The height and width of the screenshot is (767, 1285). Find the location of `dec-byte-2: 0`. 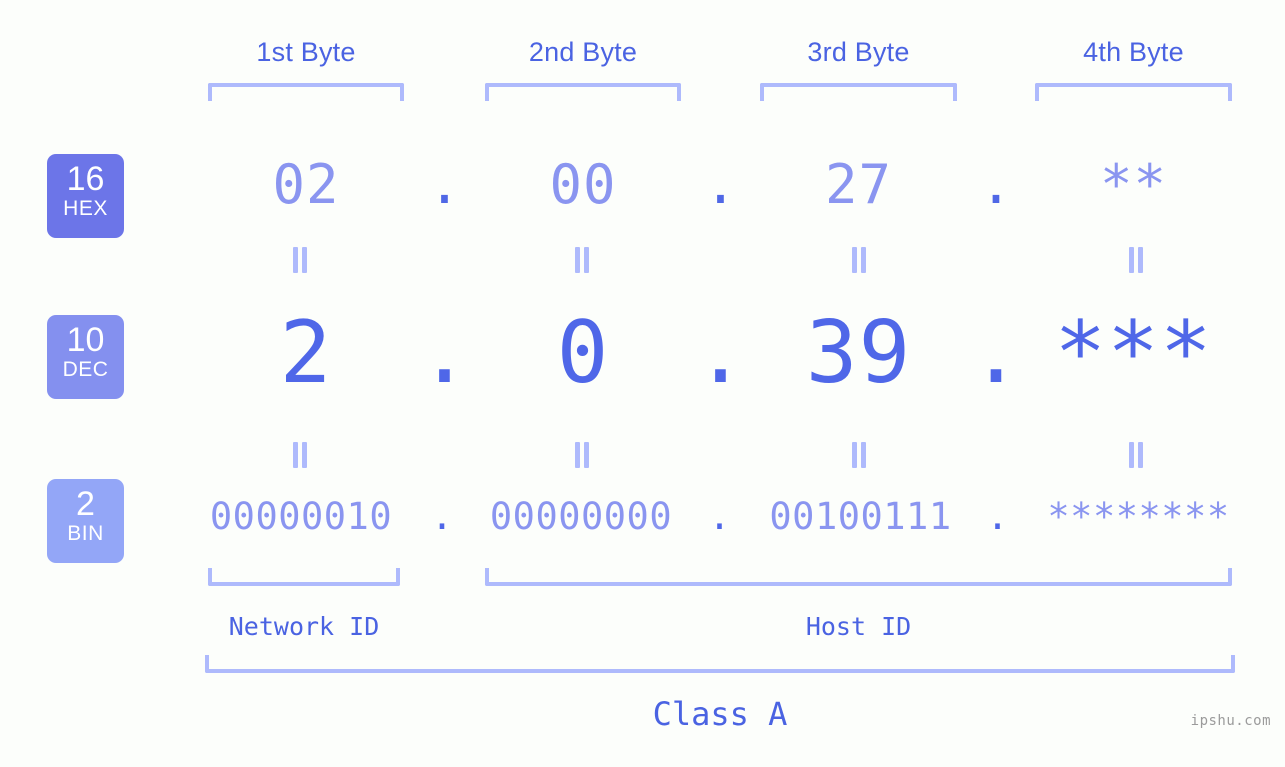

dec-byte-2: 0 is located at coordinates (583, 353).